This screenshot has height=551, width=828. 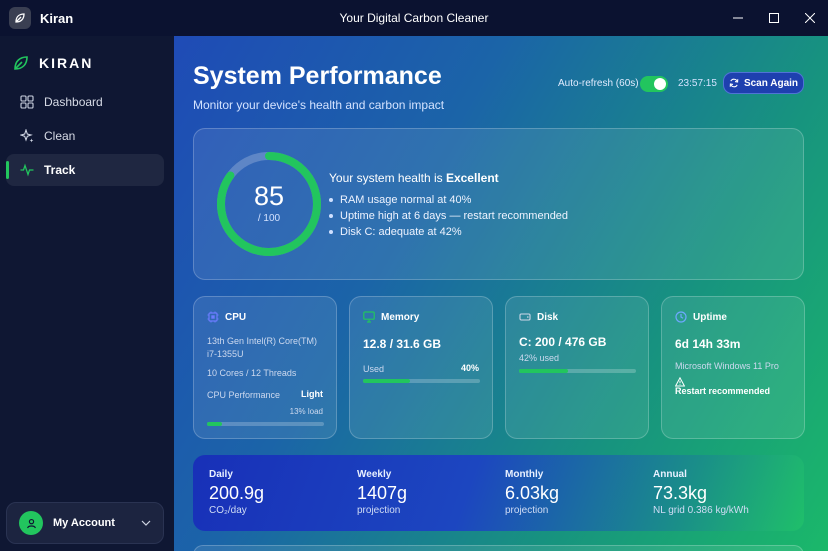 I want to click on impact-label: Daily, so click(x=221, y=474).